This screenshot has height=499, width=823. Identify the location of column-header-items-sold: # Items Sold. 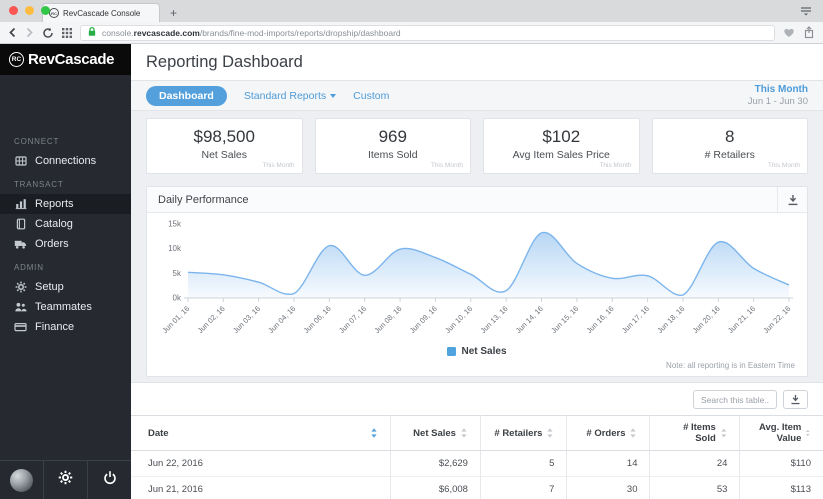
(695, 433).